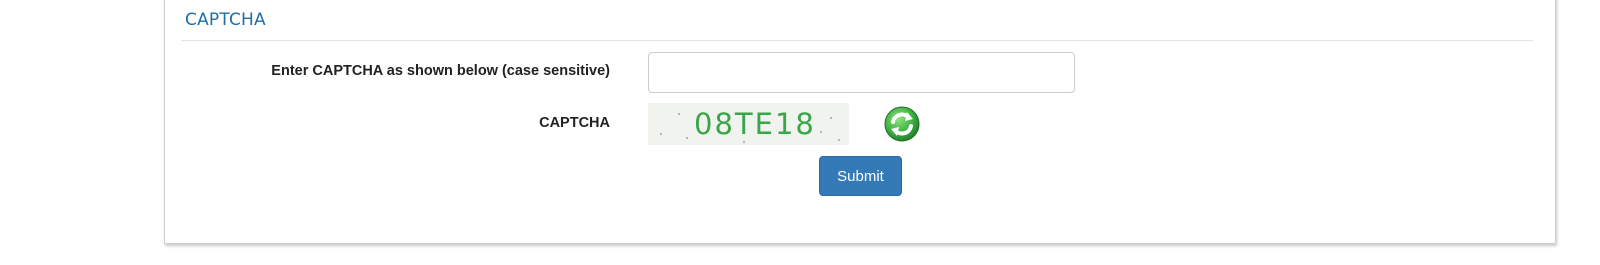 The image size is (1600, 265). I want to click on submit-button: Submit, so click(860, 176).